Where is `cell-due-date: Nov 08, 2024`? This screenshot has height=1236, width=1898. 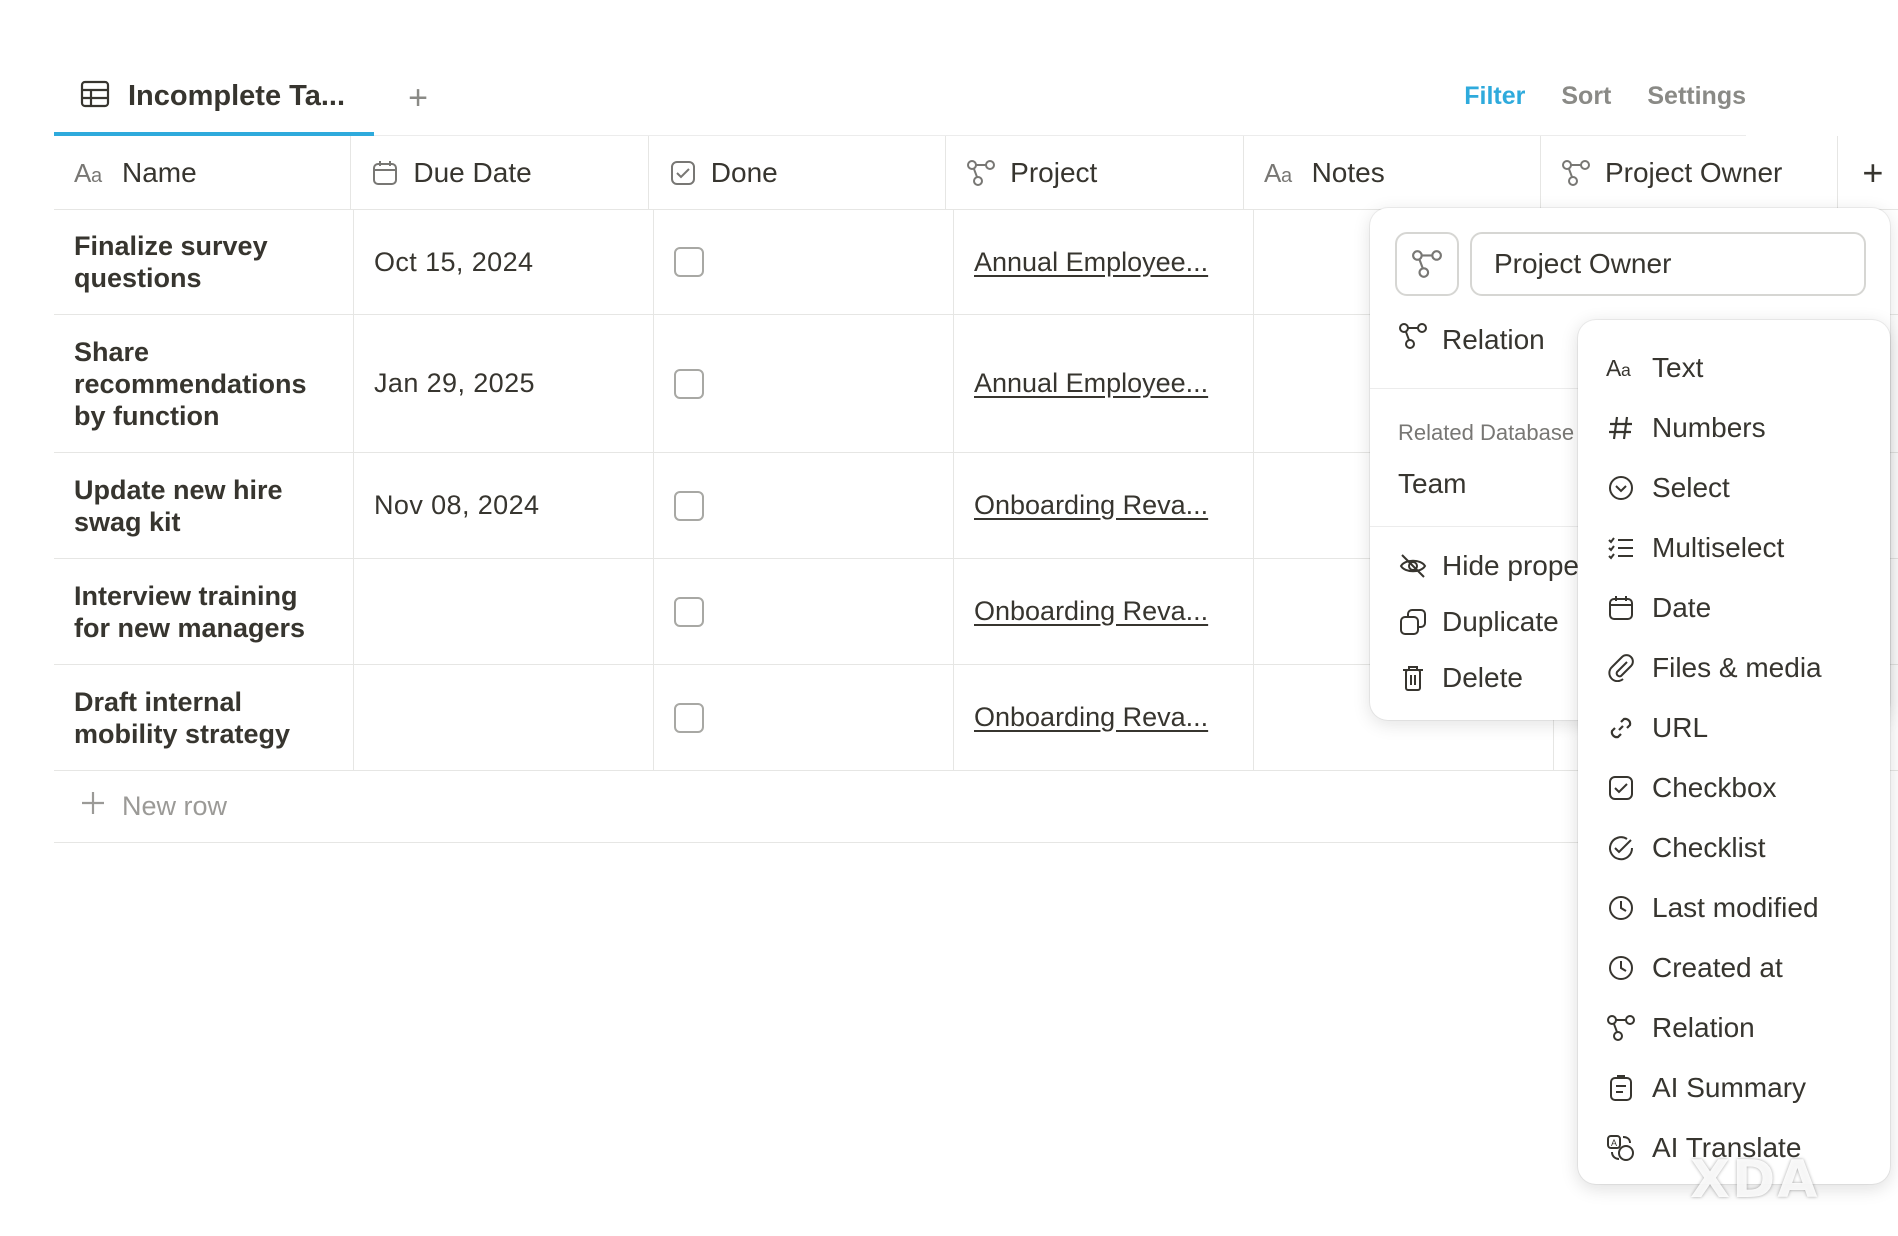
cell-due-date: Nov 08, 2024 is located at coordinates (504, 505).